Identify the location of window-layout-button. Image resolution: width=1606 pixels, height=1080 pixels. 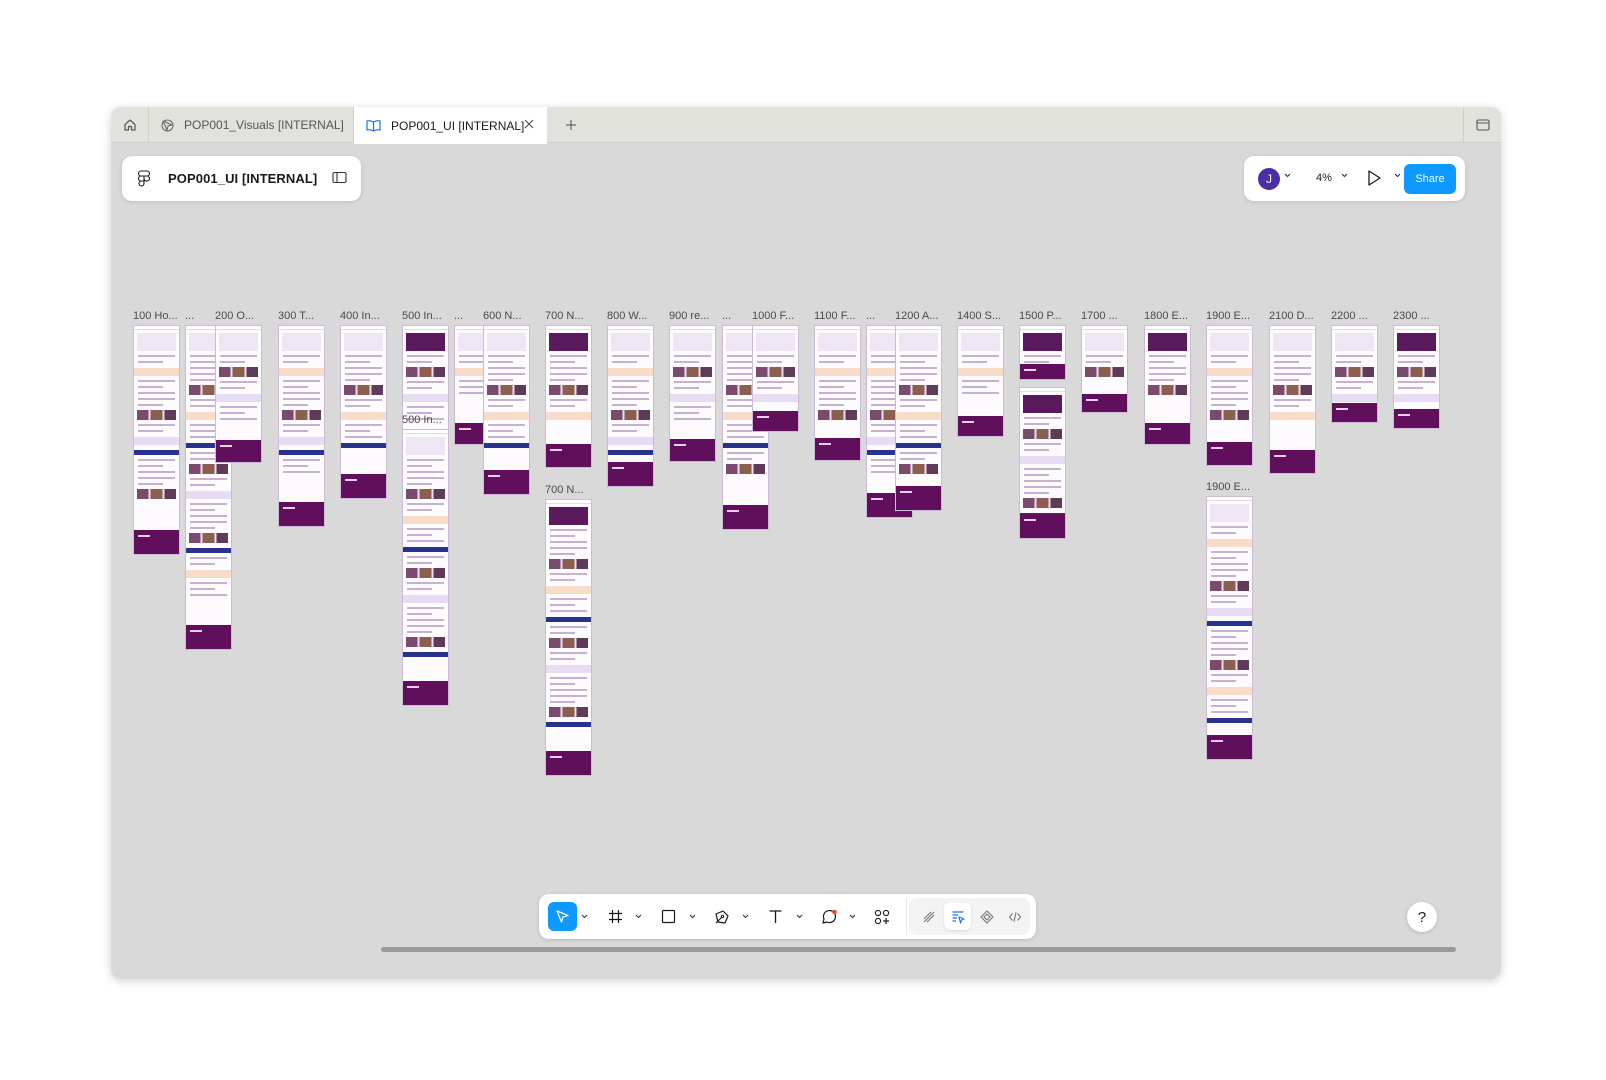
(1482, 125).